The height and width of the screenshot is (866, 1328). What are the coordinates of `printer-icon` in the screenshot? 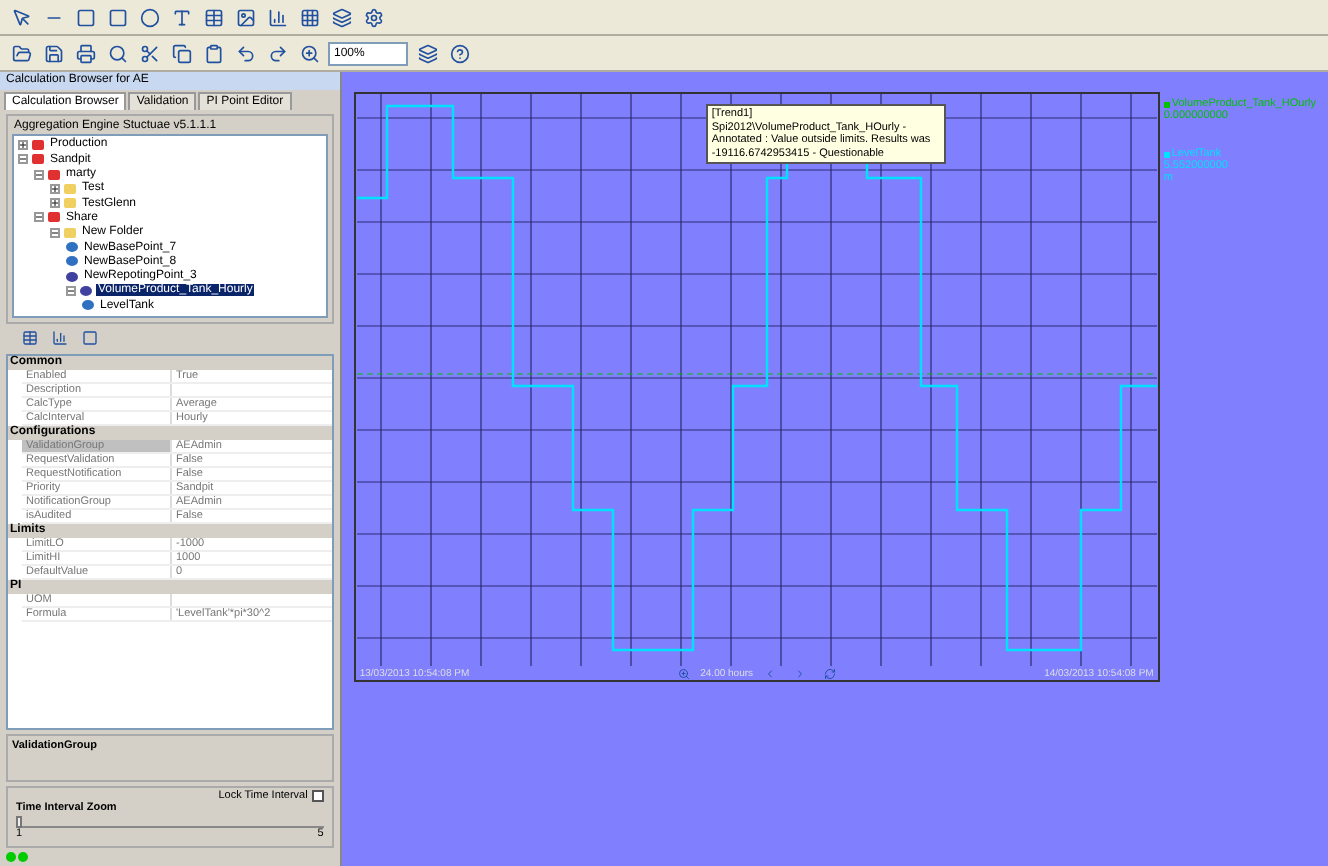 It's located at (85, 53).